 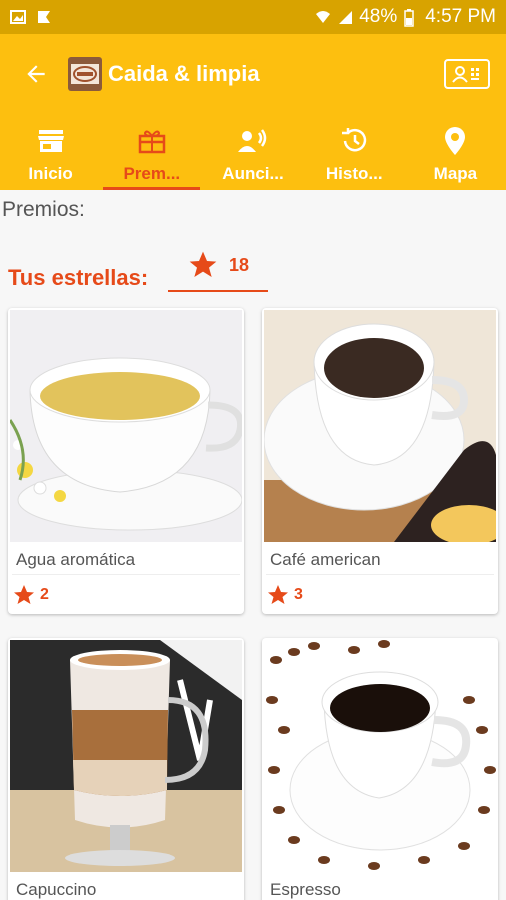 What do you see at coordinates (44, 17) in the screenshot?
I see `flag-notification-icon` at bounding box center [44, 17].